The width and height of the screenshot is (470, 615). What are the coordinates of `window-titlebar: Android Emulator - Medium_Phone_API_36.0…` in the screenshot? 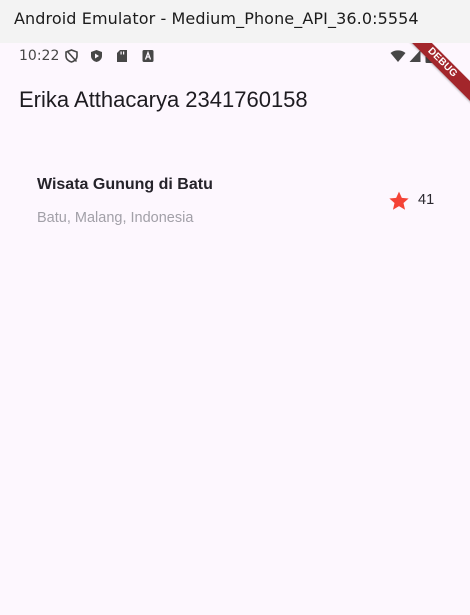 It's located at (235, 21).